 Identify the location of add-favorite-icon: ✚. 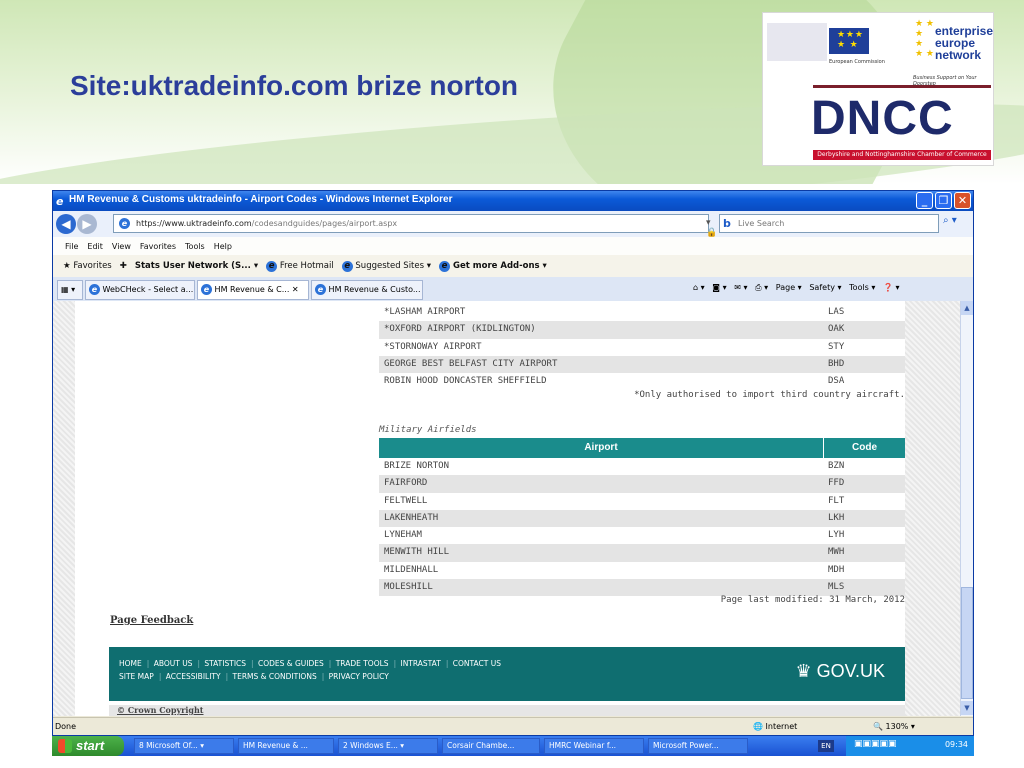
(123, 266).